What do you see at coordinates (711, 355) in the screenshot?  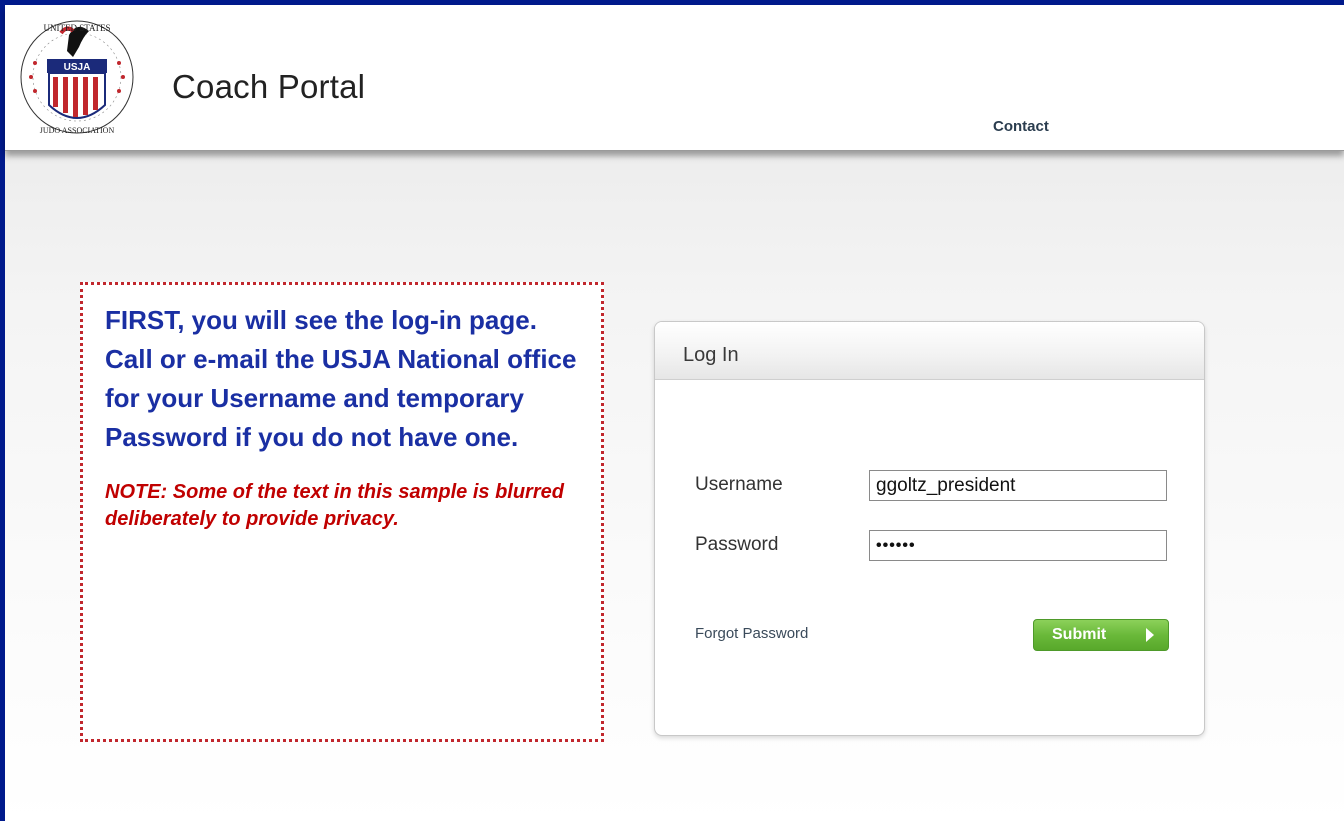 I see `login-title: Log In` at bounding box center [711, 355].